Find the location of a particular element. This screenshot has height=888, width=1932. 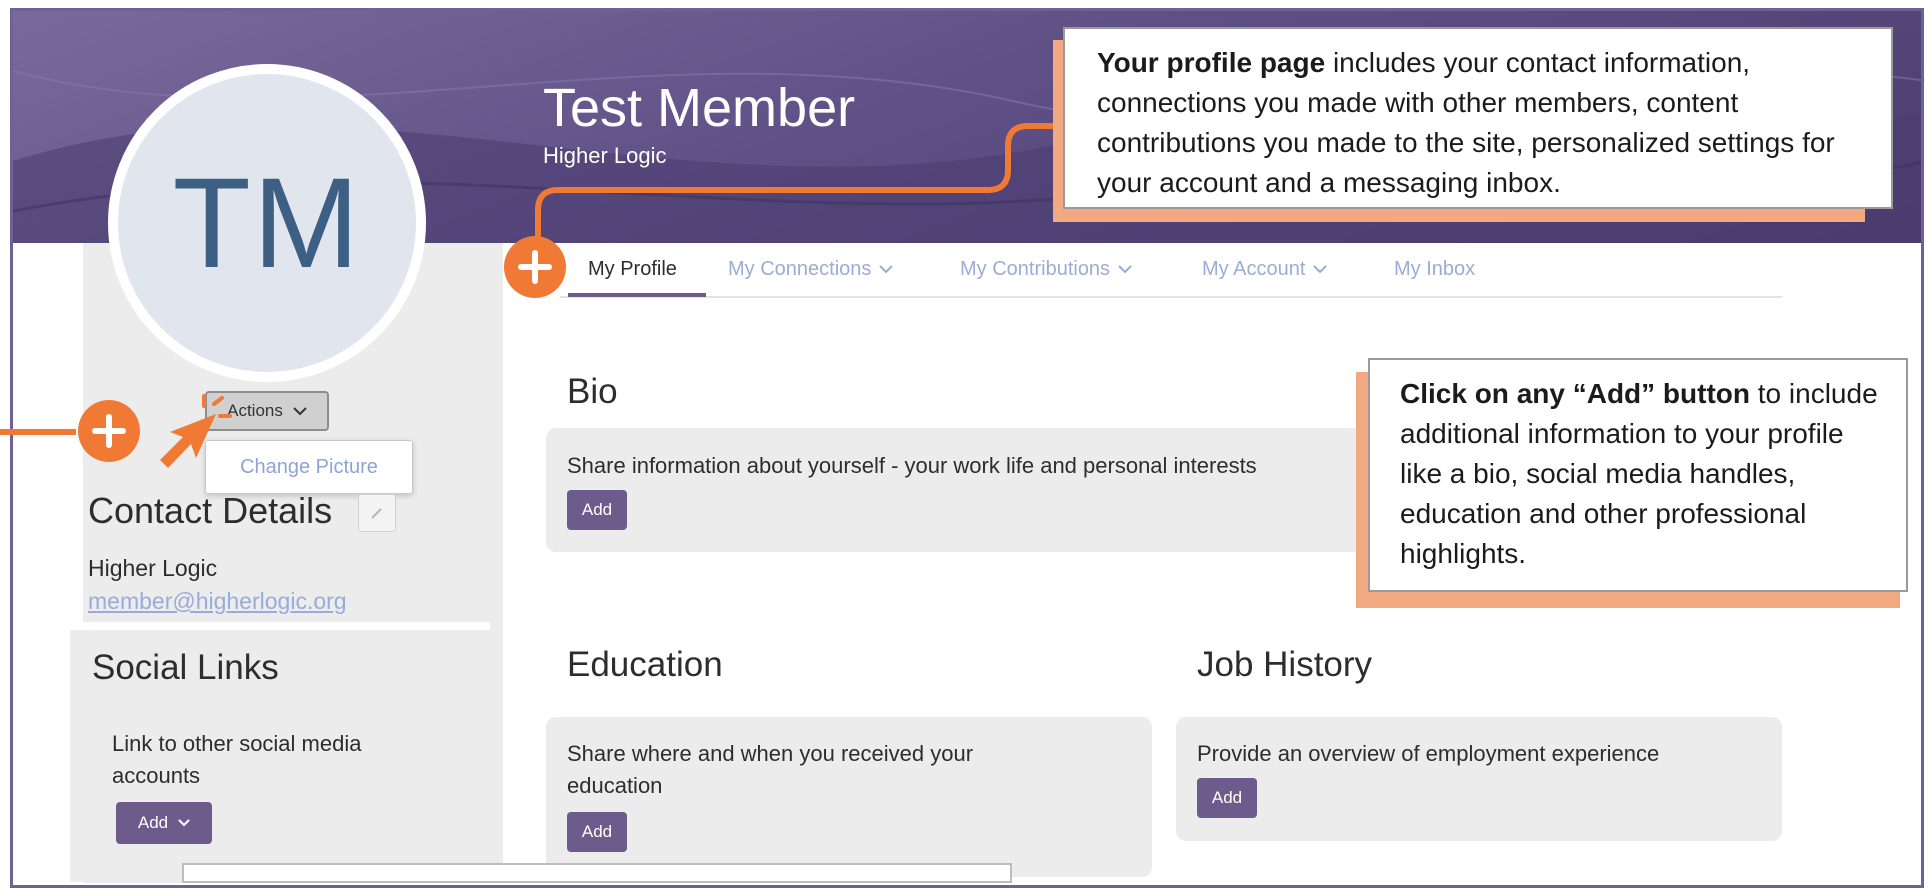

social-links-description: Link to other social media accounts is located at coordinates (237, 759).